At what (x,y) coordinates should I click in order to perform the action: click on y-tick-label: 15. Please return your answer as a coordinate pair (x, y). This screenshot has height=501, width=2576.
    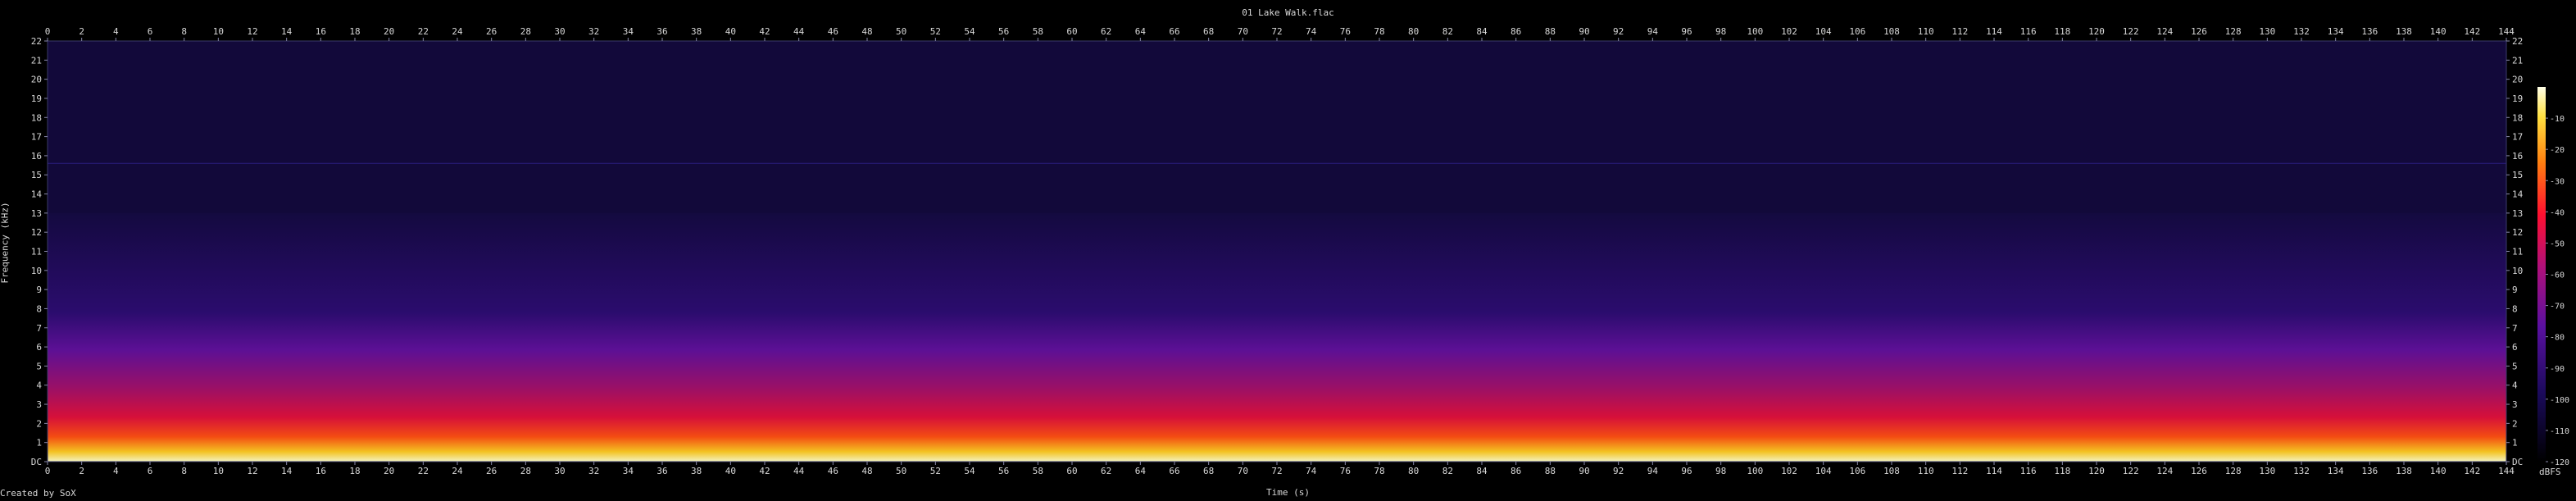
    Looking at the image, I should click on (36, 175).